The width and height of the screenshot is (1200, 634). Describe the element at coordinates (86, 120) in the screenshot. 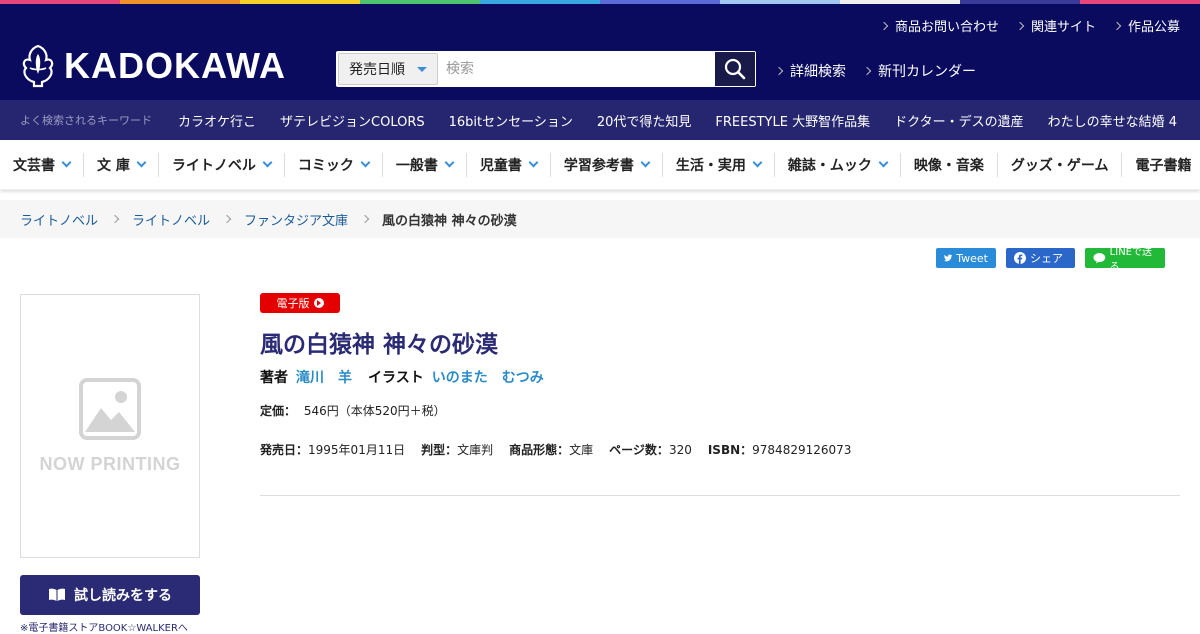

I see `popular-keywords-label: よく検索されるキーワード` at that location.